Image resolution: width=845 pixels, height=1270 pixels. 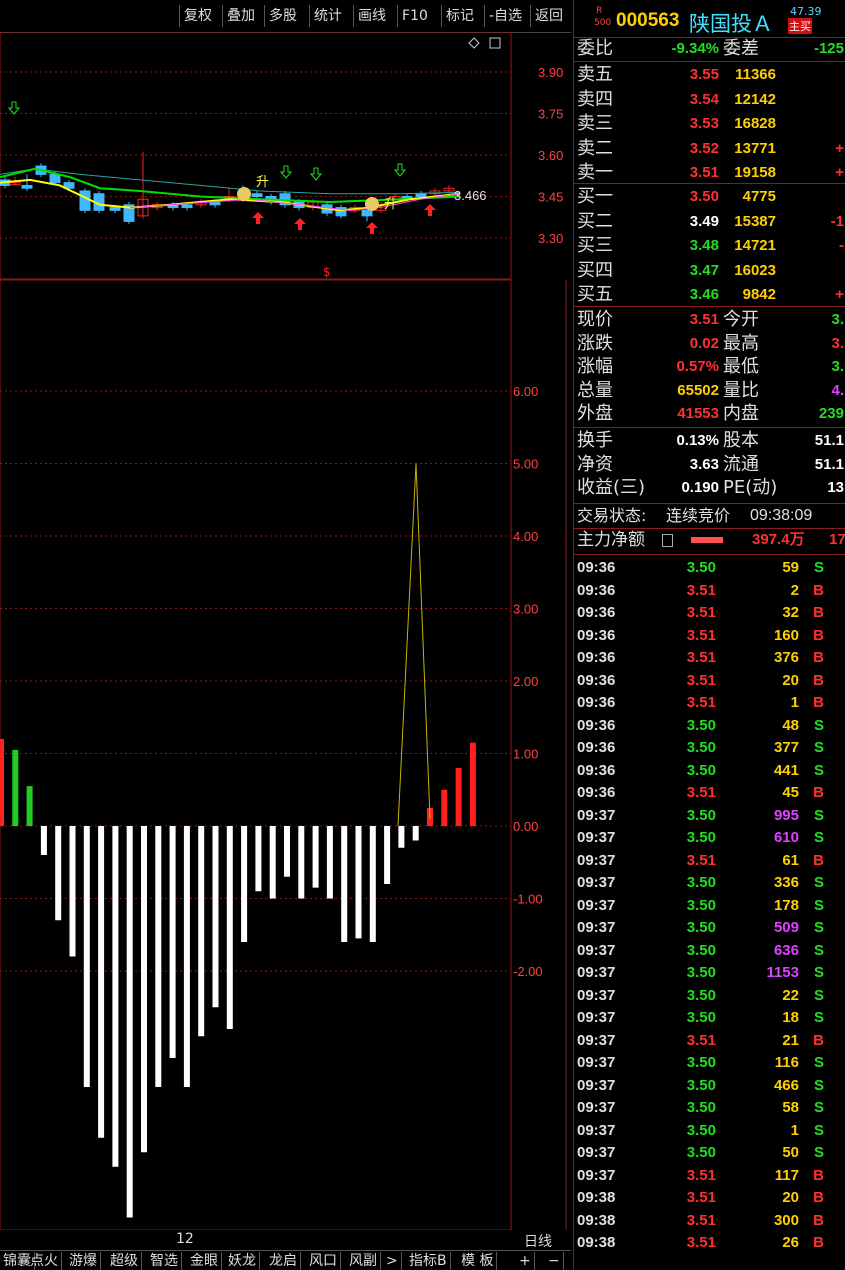 I want to click on quote-label-2: 最低, so click(x=741, y=366).